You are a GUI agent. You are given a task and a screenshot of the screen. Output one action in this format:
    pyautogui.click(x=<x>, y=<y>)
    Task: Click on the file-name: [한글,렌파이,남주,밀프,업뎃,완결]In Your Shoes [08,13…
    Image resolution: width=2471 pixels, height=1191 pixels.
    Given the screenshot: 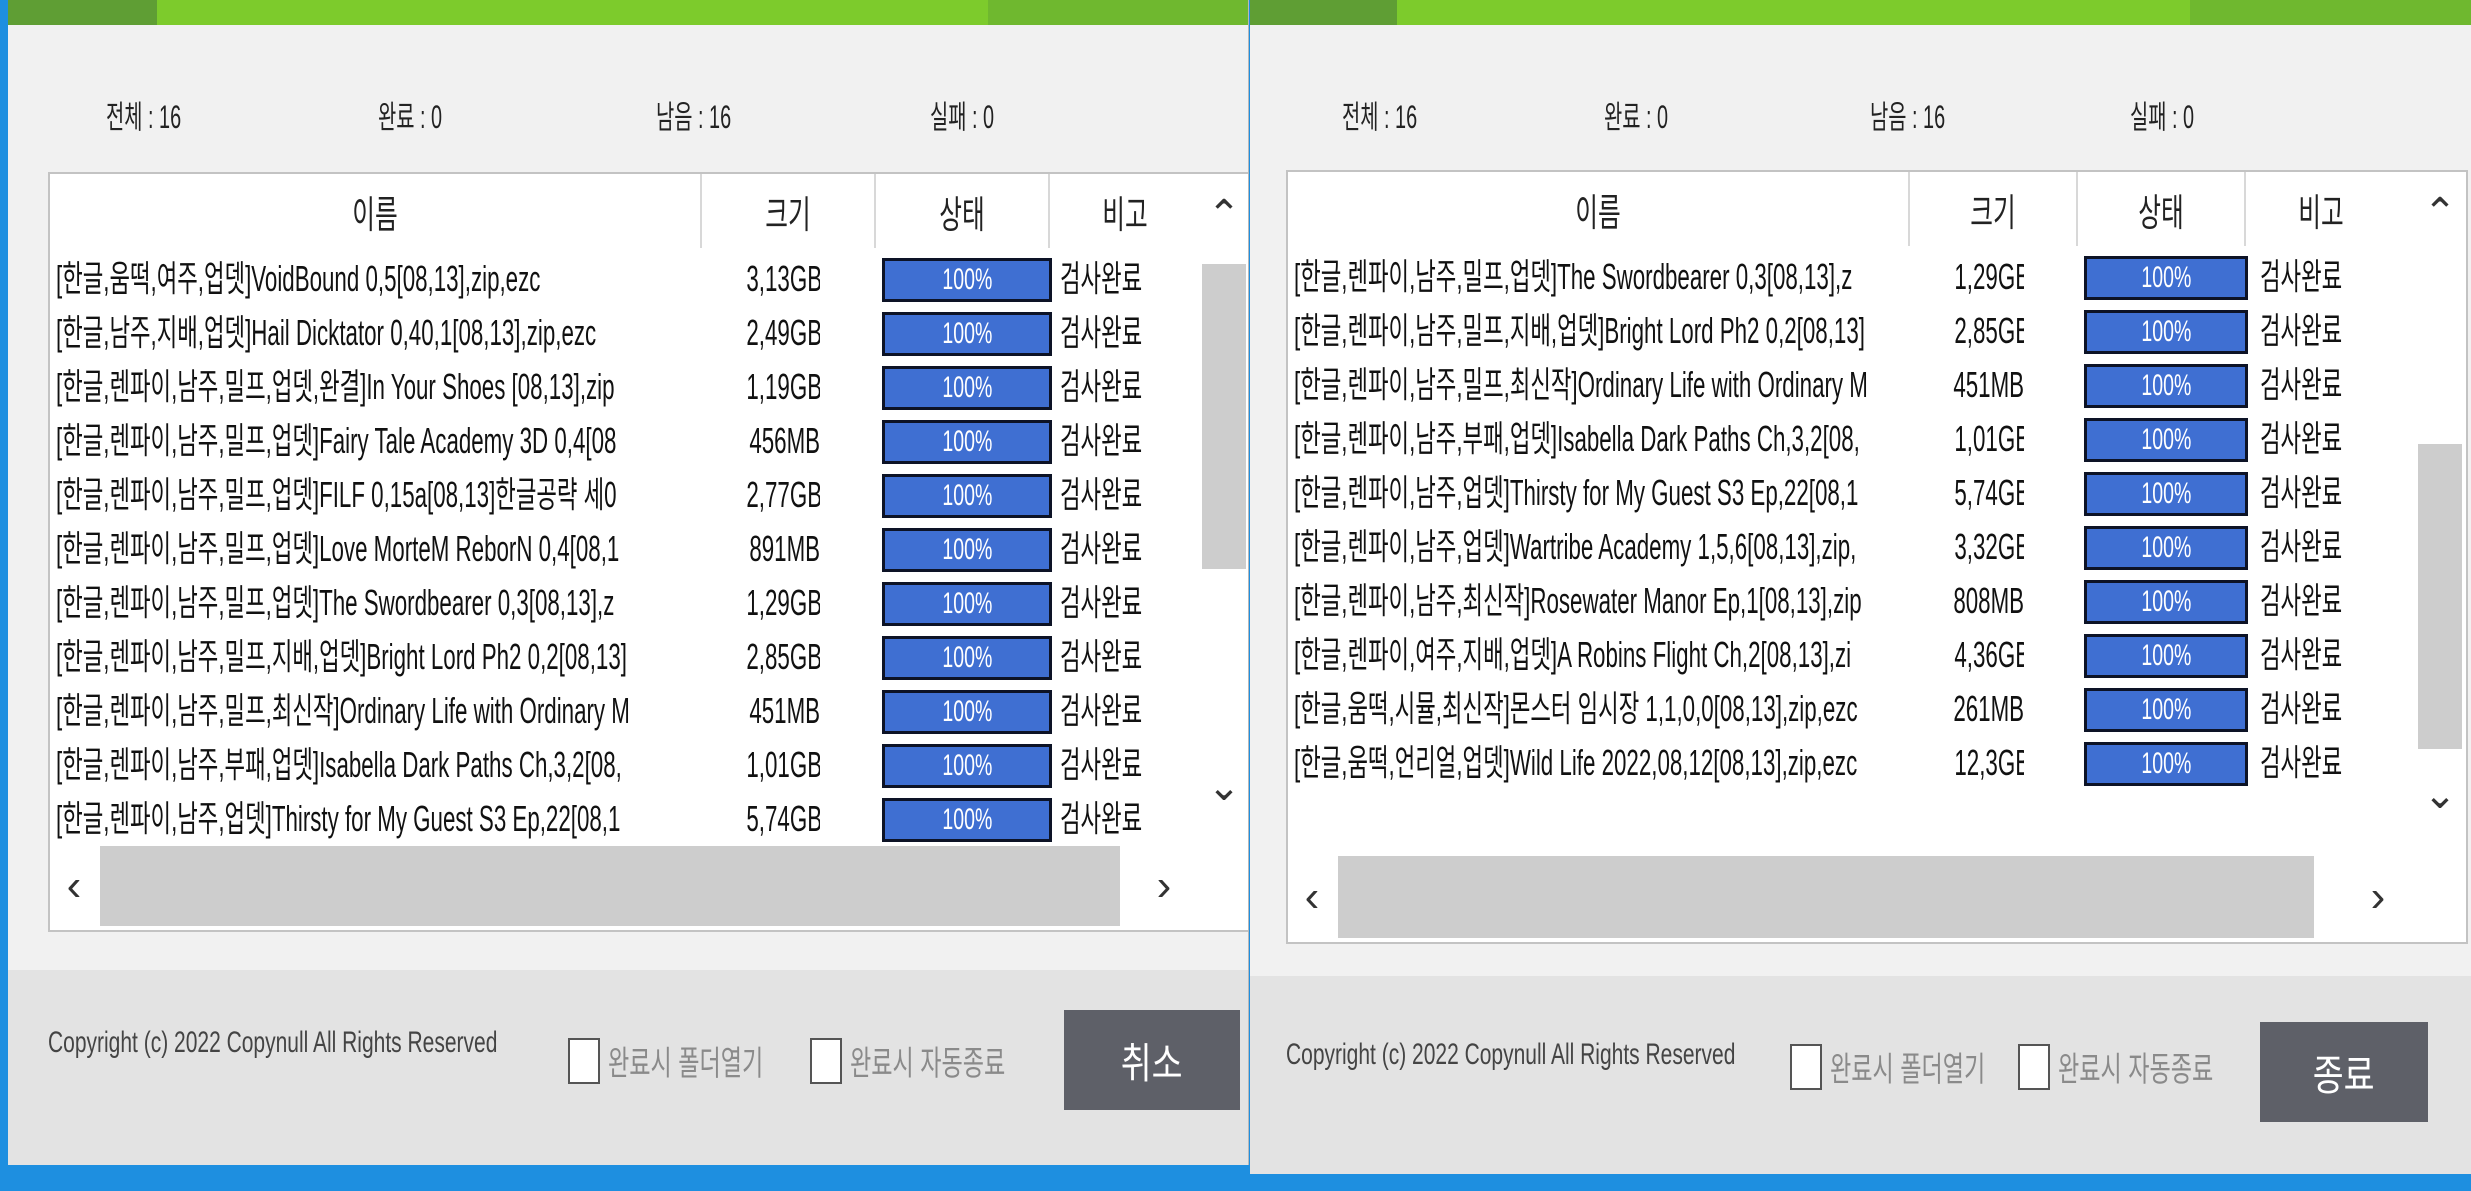 What is the action you would take?
    pyautogui.click(x=335, y=386)
    